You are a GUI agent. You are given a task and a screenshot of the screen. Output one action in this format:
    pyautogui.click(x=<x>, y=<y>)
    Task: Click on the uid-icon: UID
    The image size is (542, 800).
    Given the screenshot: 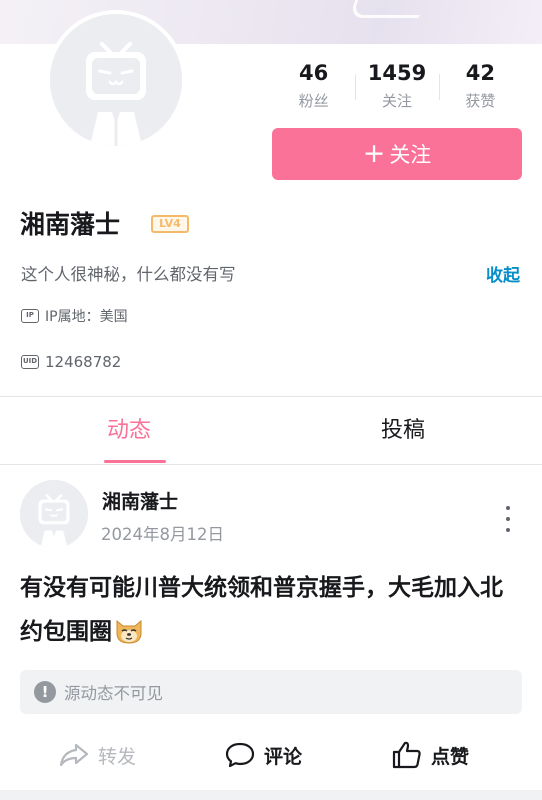 What is the action you would take?
    pyautogui.click(x=30, y=362)
    